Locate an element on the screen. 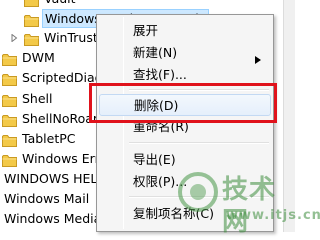 The height and width of the screenshot is (240, 320). menu-item-export: 导出(E) is located at coordinates (185, 160).